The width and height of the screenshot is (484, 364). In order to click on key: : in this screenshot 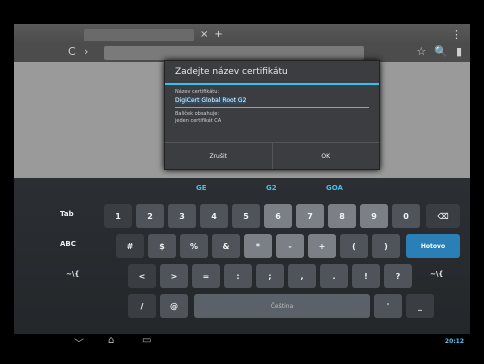, I will do `click(238, 276)`.